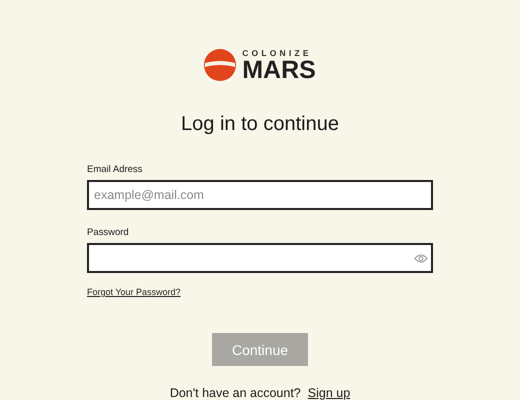  What do you see at coordinates (260, 195) in the screenshot?
I see `email-field: example@mail.com` at bounding box center [260, 195].